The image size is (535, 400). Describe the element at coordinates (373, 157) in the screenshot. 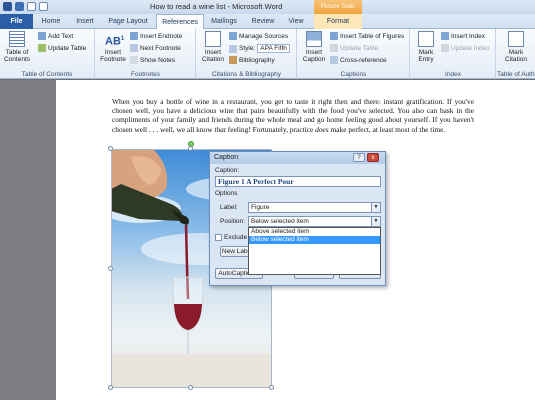

I see `close-button: x` at that location.